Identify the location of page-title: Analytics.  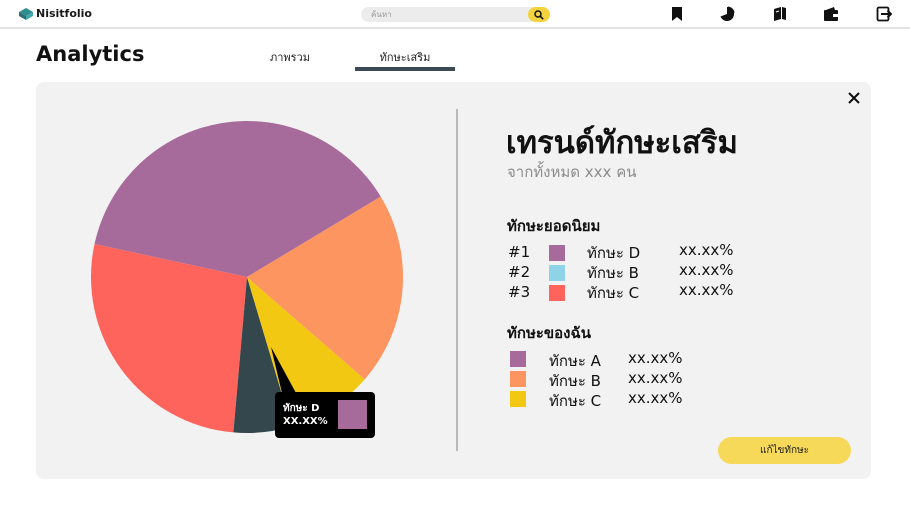
(90, 54).